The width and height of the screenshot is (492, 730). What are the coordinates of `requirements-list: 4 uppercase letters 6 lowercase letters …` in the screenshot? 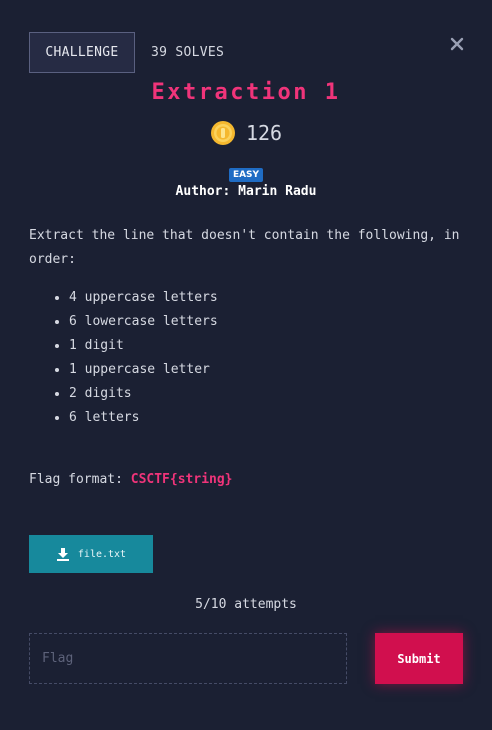 It's located at (123, 358).